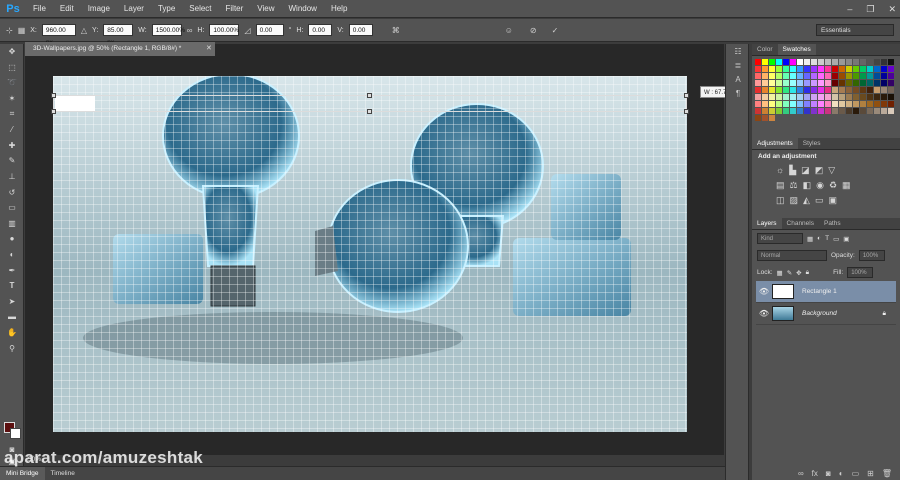 The height and width of the screenshot is (480, 900). What do you see at coordinates (12, 114) in the screenshot?
I see `crop-tool-icon: ⌗` at bounding box center [12, 114].